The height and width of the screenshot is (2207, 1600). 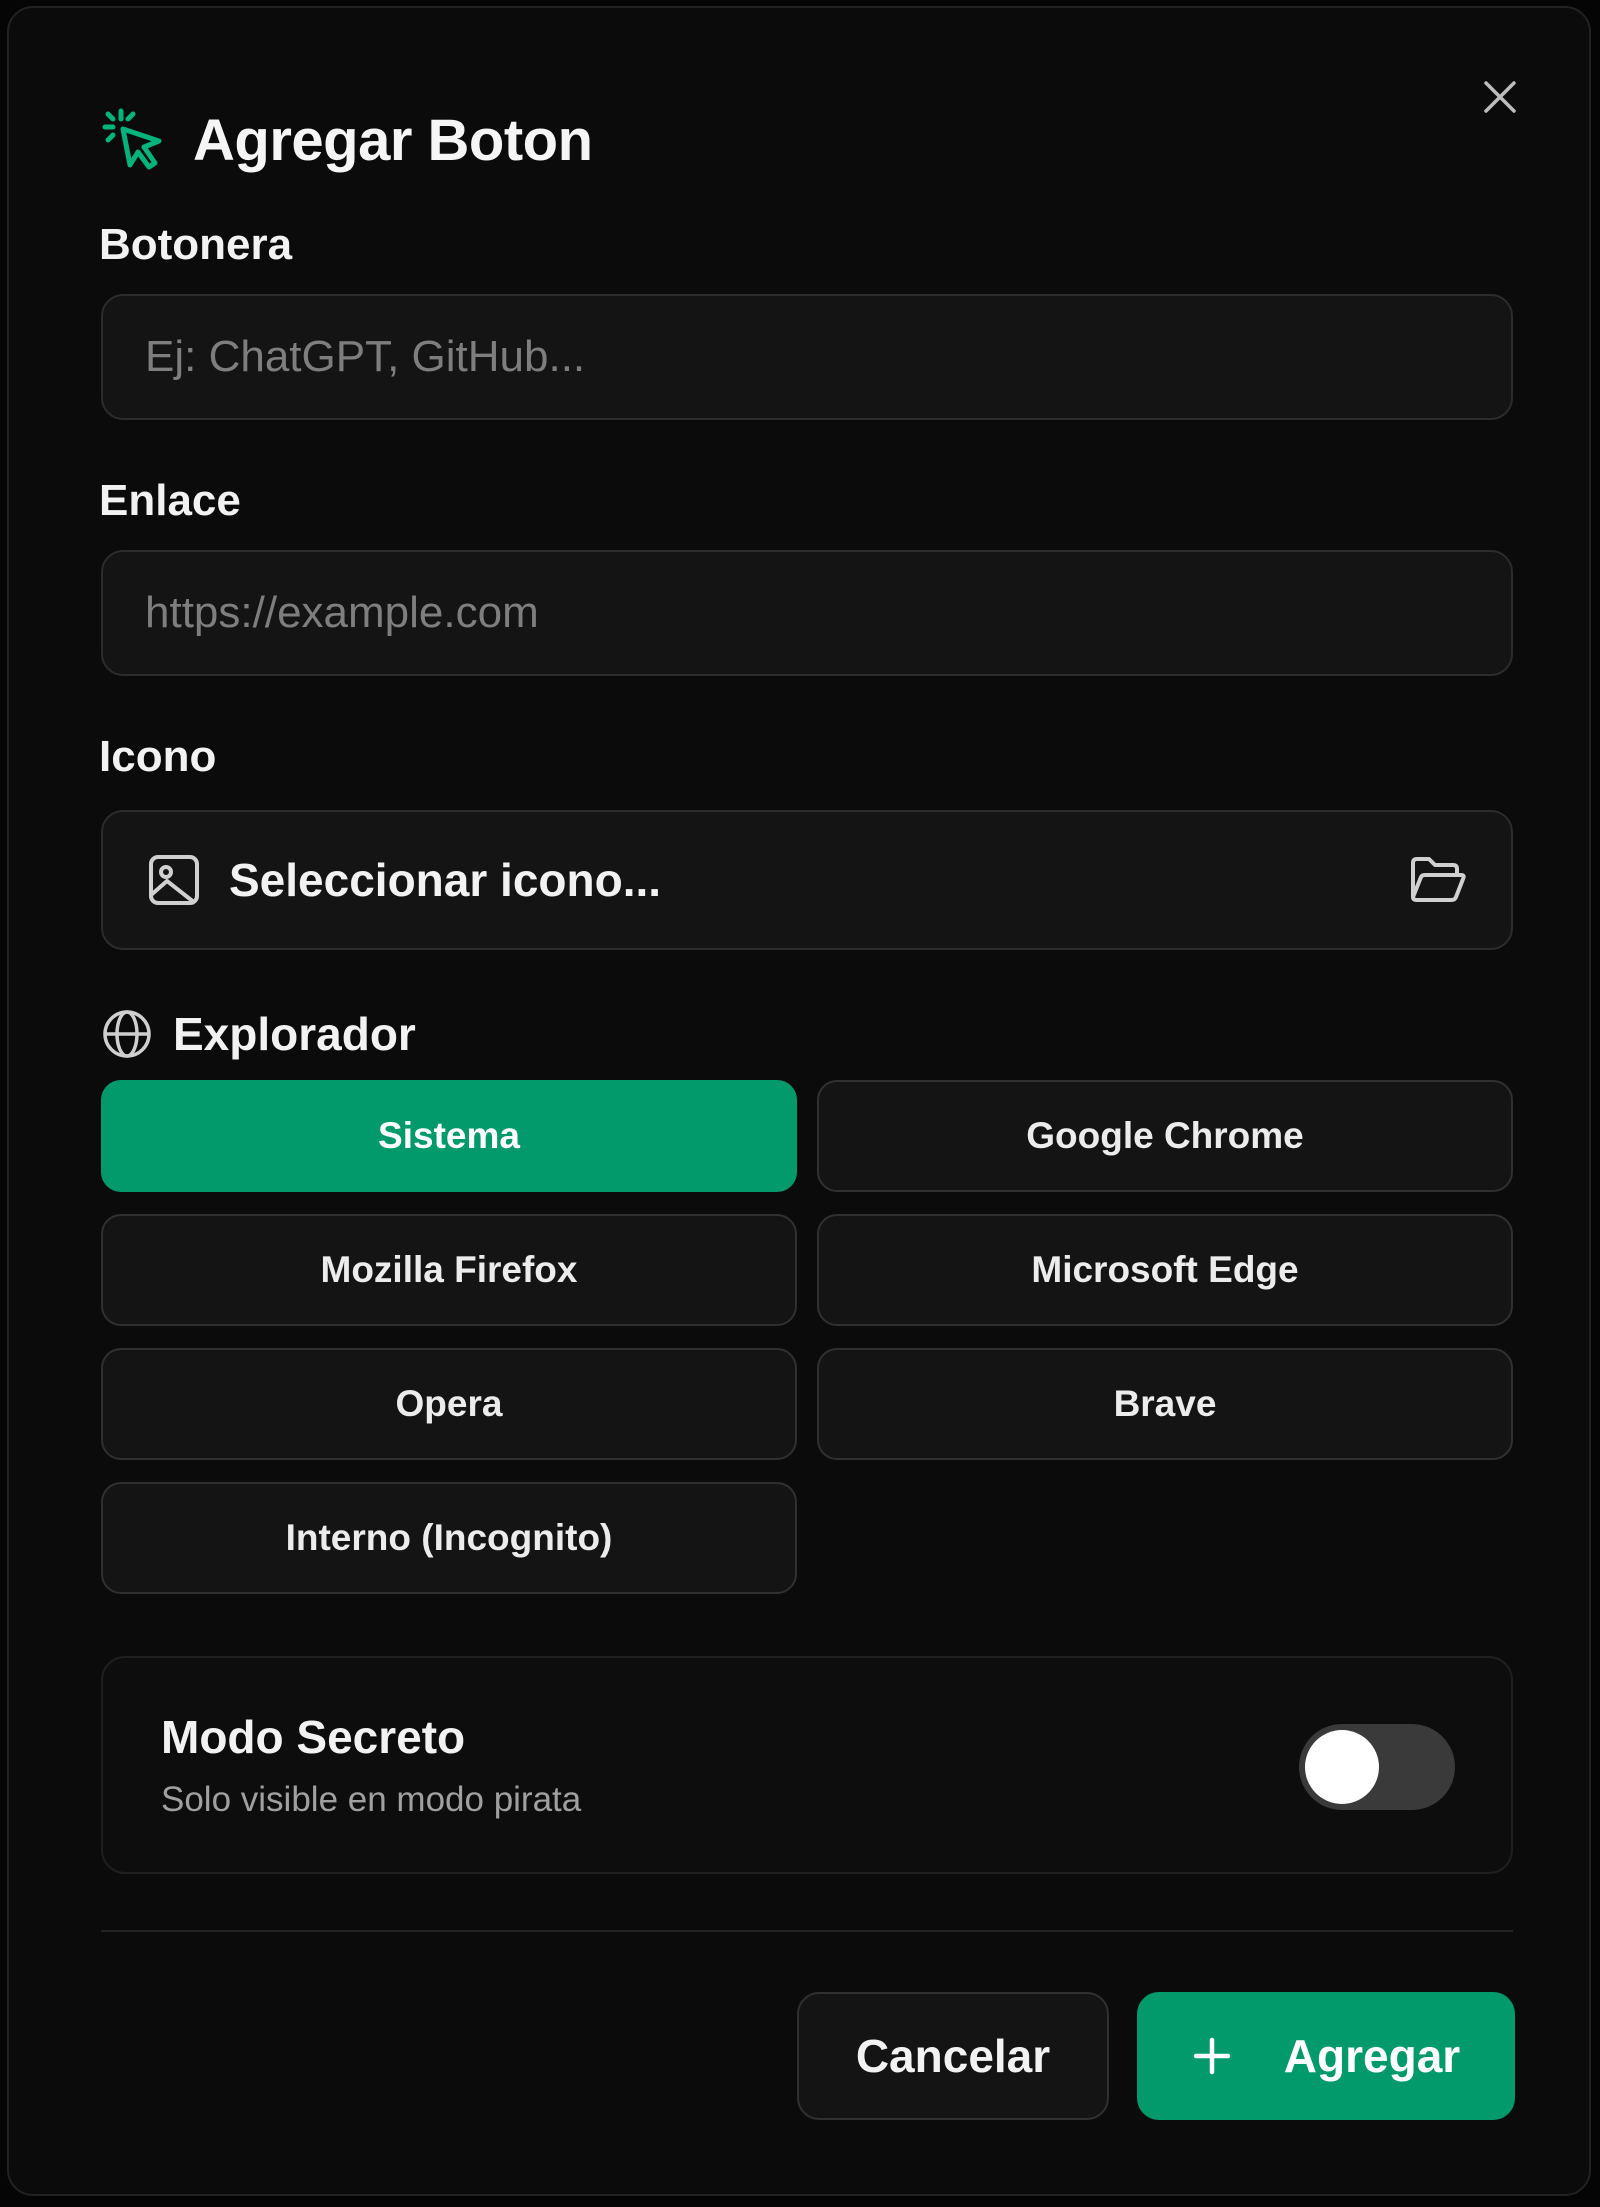 What do you see at coordinates (807, 1765) in the screenshot?
I see `secret-mode-card: Modo Secreto Solo visible en modo pirata` at bounding box center [807, 1765].